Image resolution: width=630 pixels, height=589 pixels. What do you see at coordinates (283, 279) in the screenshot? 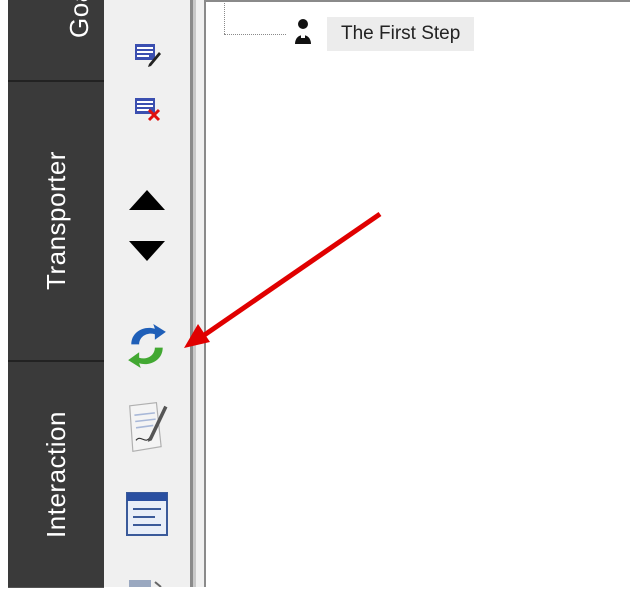
I see `annotation-arrow` at bounding box center [283, 279].